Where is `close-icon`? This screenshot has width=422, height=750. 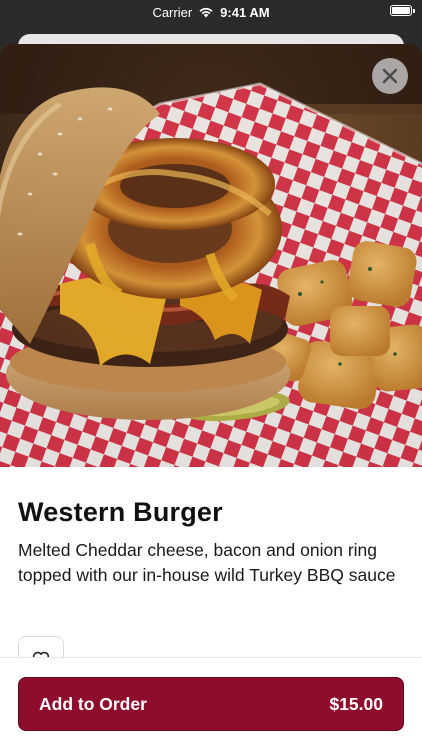
close-icon is located at coordinates (390, 76).